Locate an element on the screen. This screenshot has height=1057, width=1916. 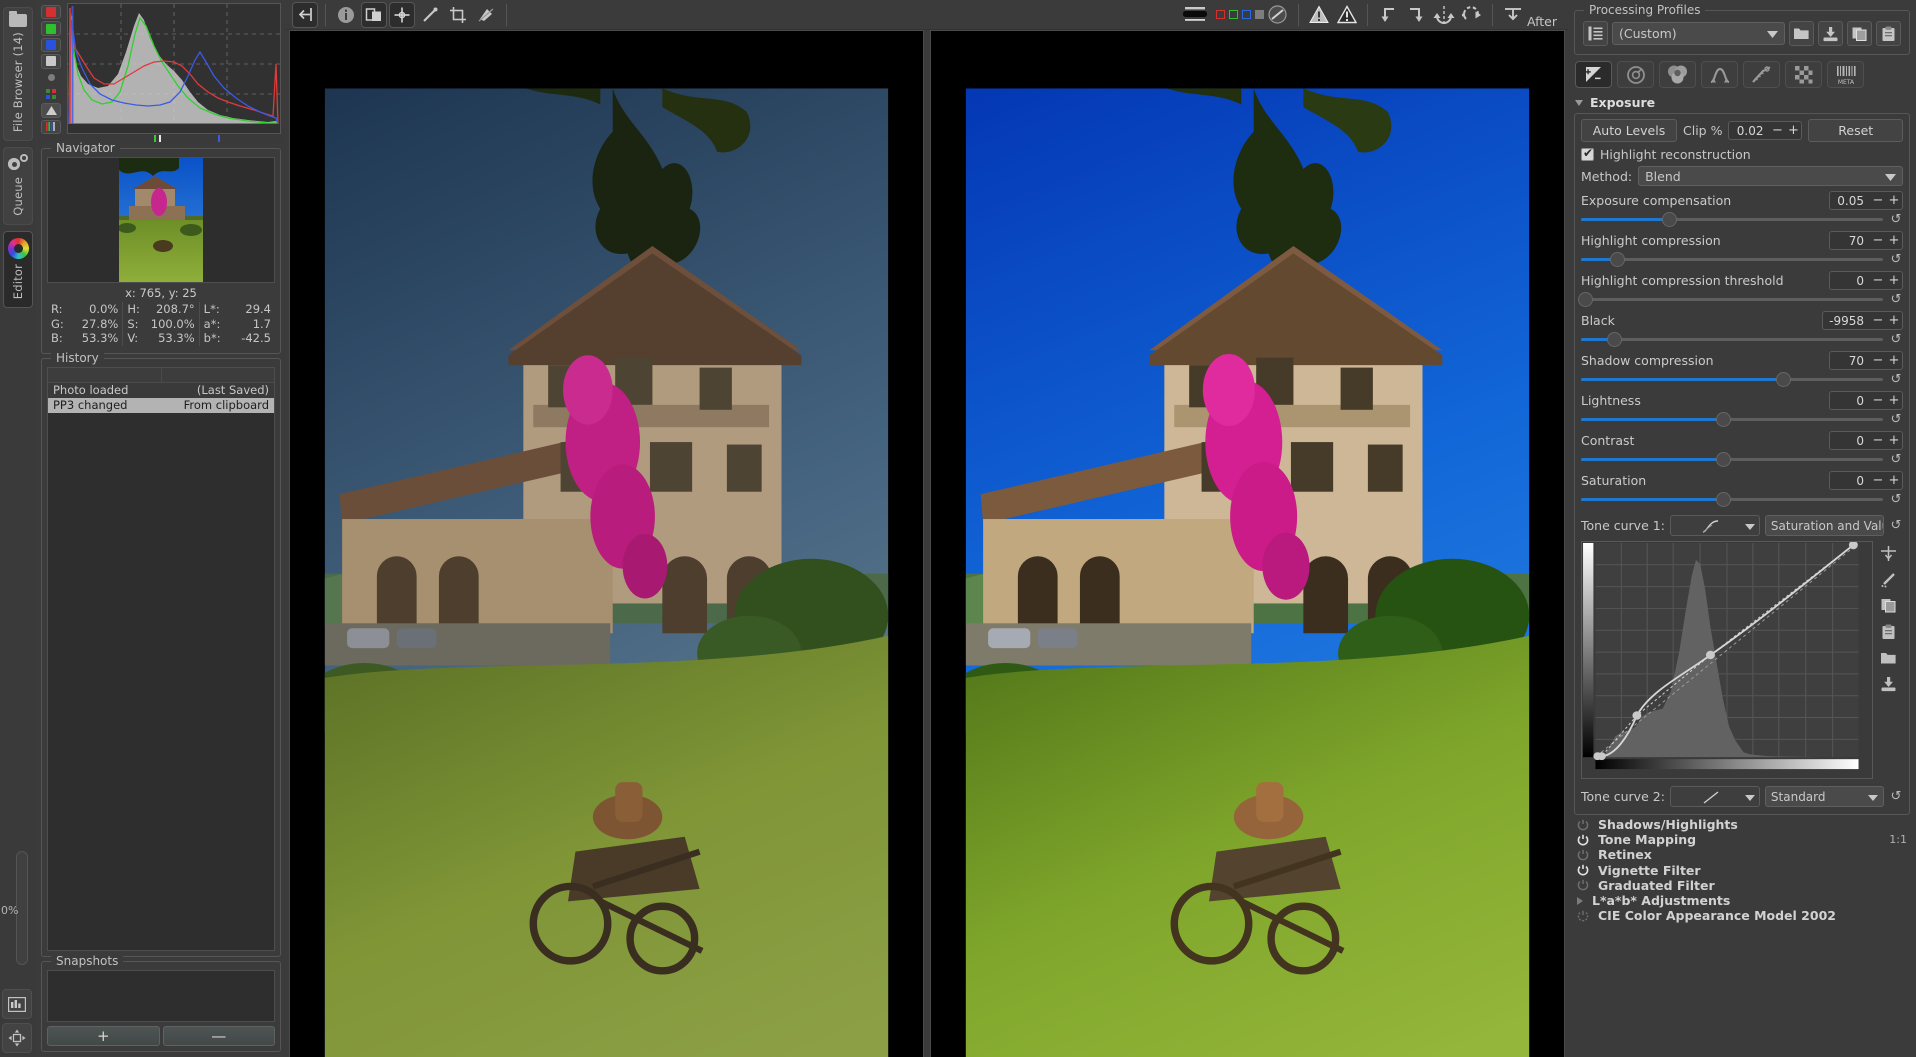
sidebar-item-queue: Queue is located at coordinates (18, 186).